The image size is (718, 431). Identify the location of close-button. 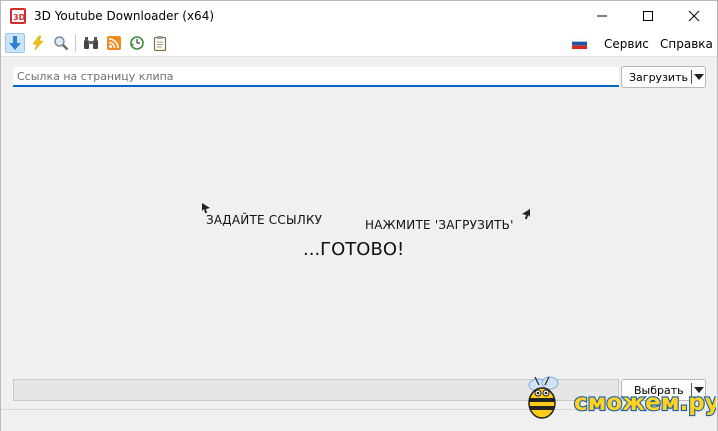
(694, 16).